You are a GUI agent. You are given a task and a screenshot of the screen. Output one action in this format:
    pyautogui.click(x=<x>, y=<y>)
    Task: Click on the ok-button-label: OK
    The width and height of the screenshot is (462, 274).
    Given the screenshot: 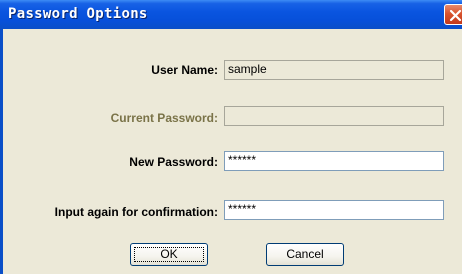 What is the action you would take?
    pyautogui.click(x=169, y=254)
    